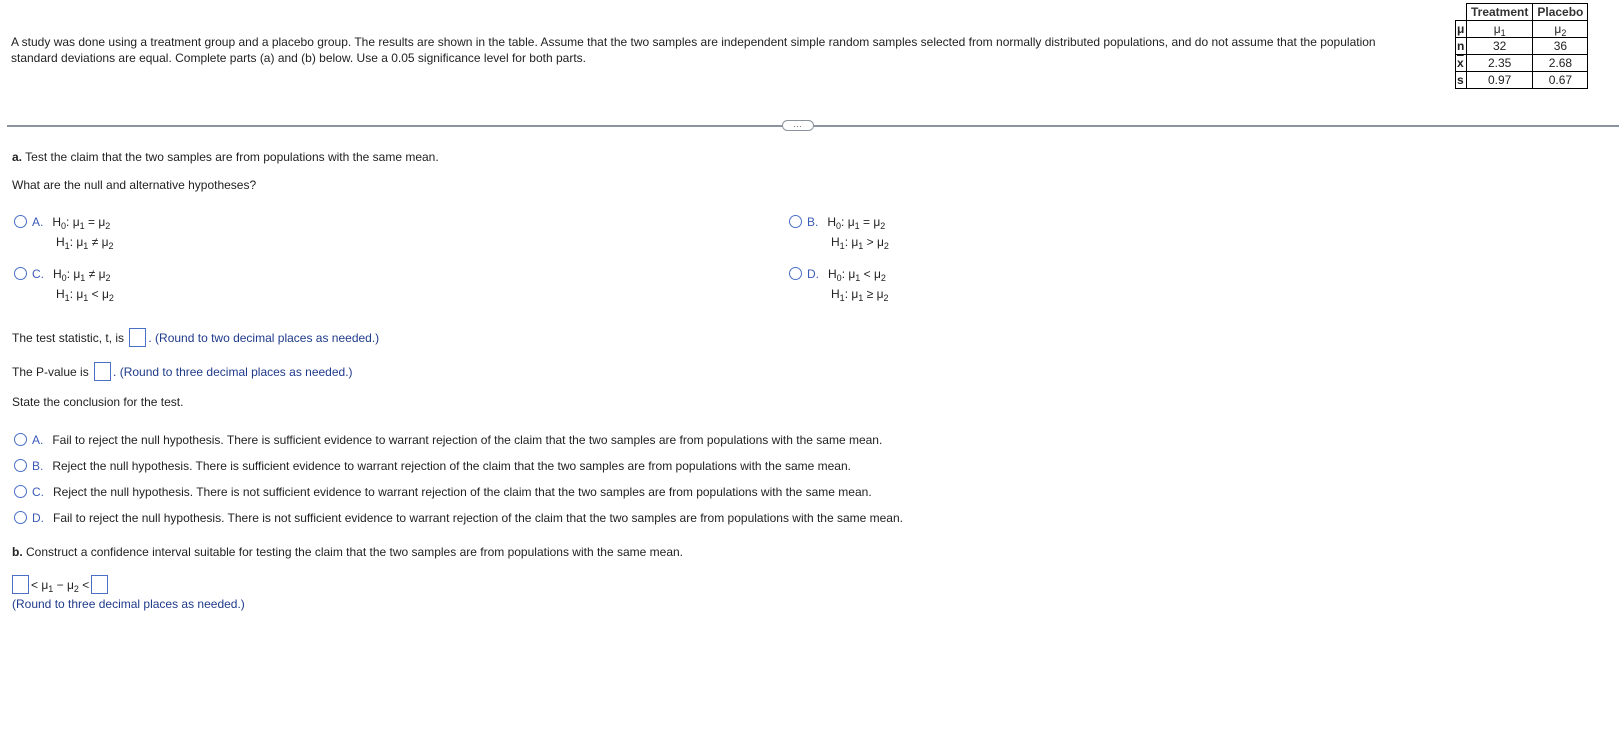 This screenshot has width=1619, height=737. What do you see at coordinates (1499, 29) in the screenshot?
I see `cell-treatment-mu: μ1` at bounding box center [1499, 29].